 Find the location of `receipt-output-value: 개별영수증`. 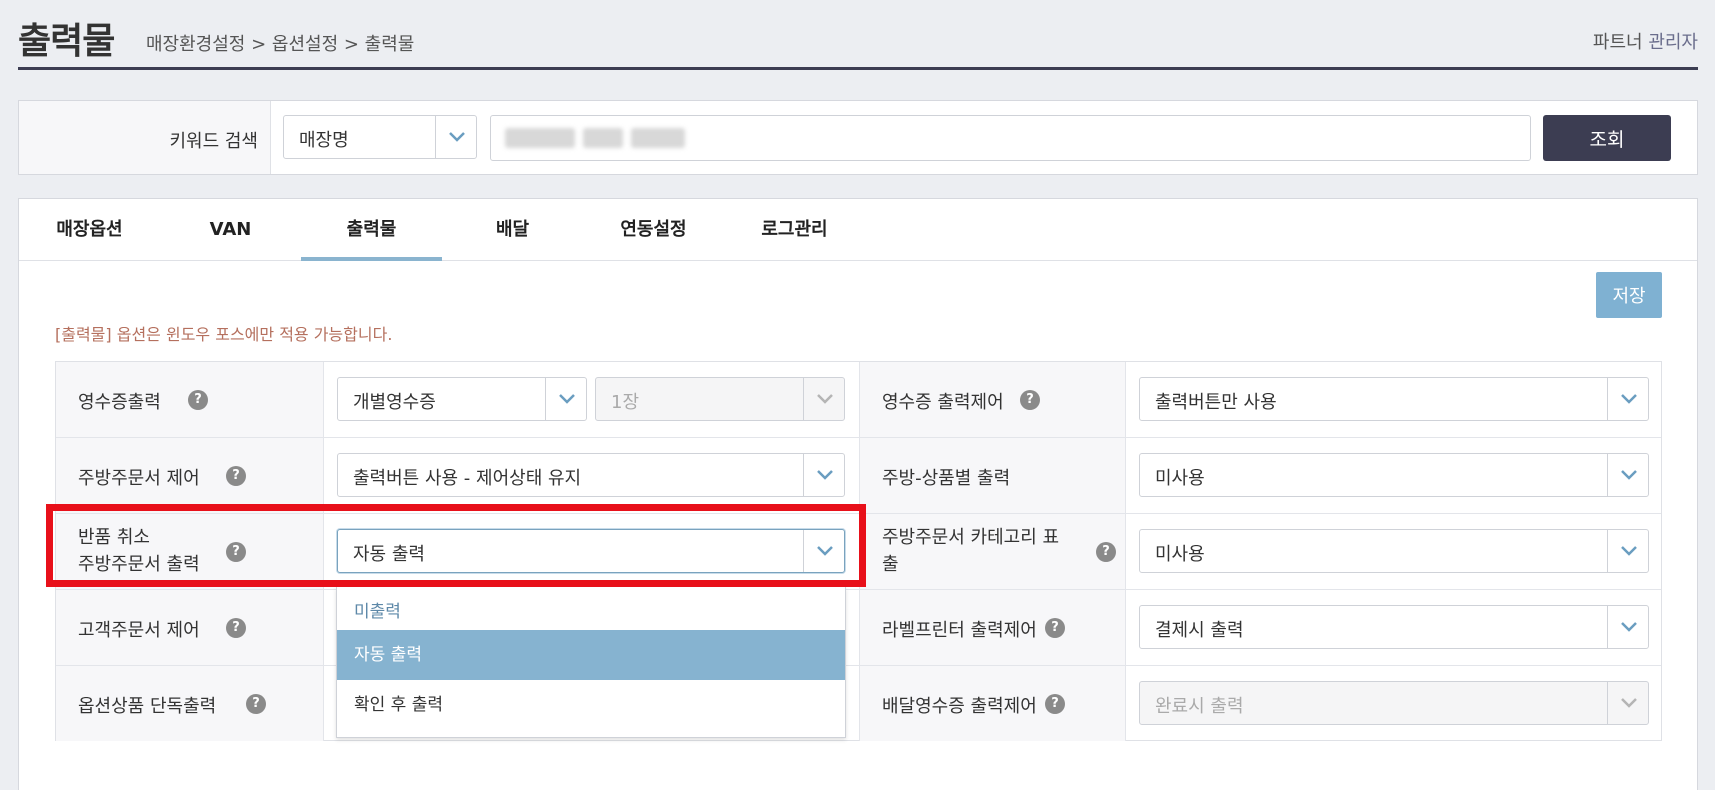

receipt-output-value: 개별영수증 is located at coordinates (394, 402).